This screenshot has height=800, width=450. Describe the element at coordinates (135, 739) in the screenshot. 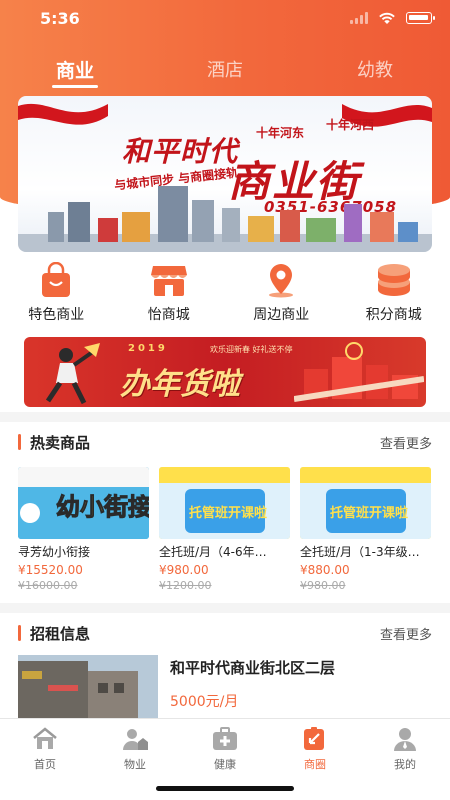

I see `property-person-icon` at that location.